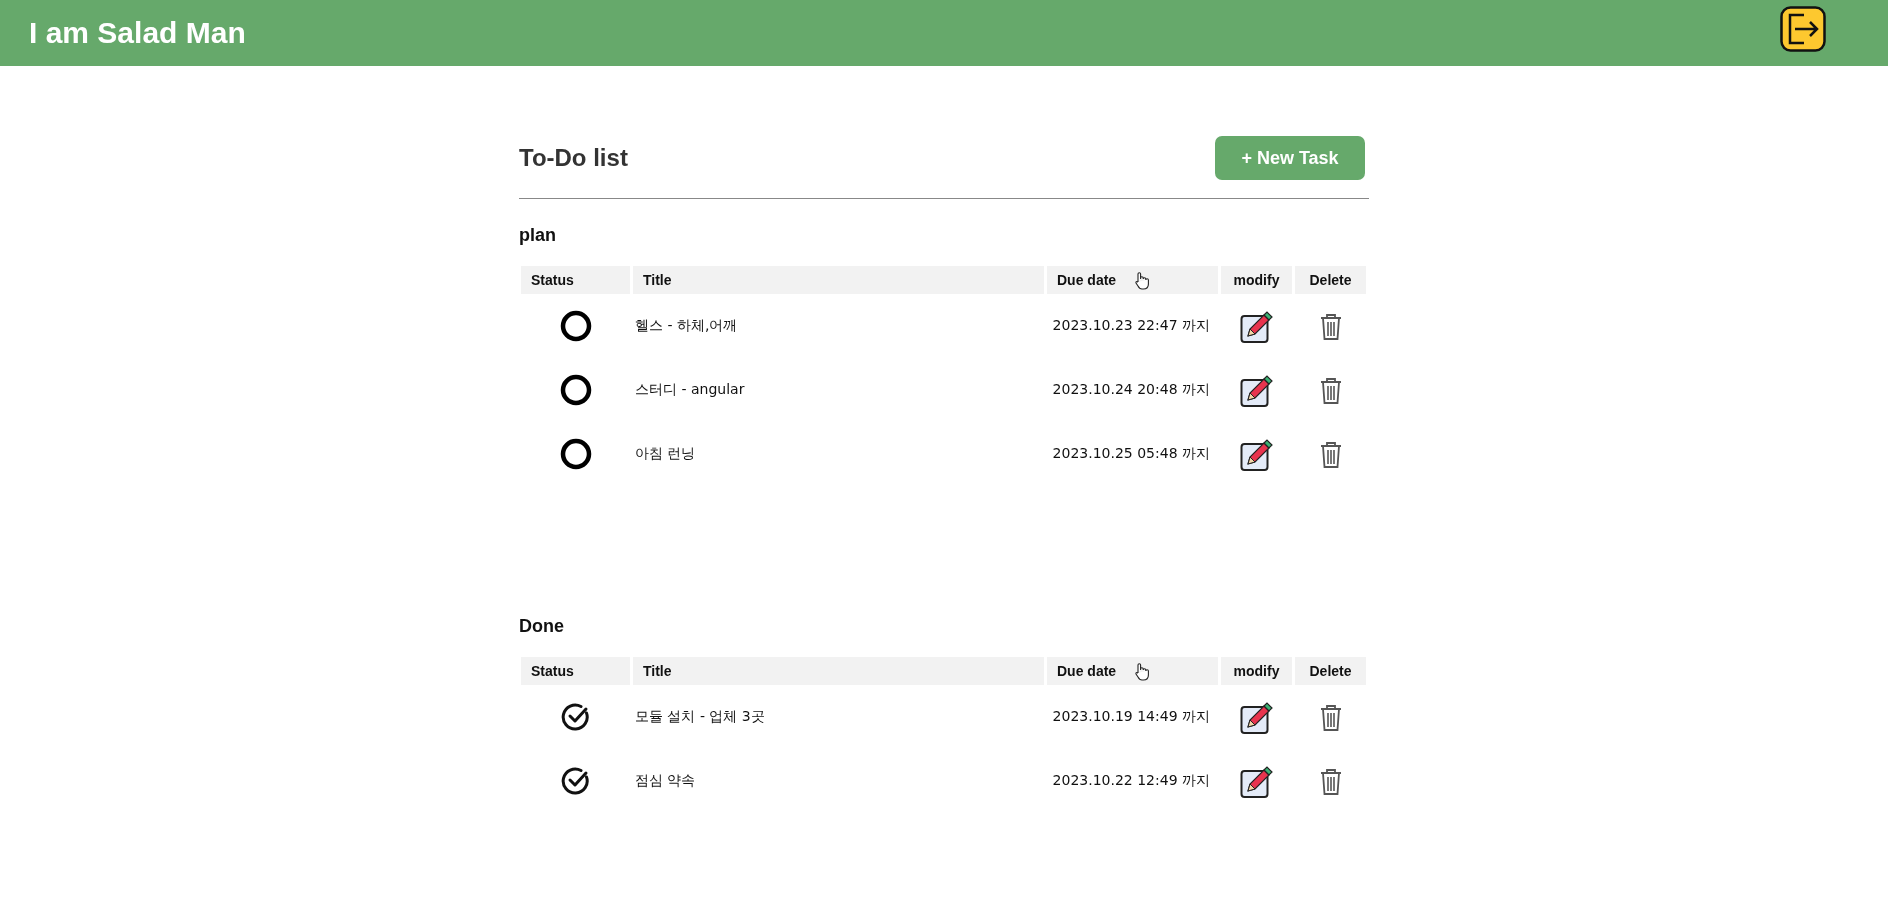 Image resolution: width=1888 pixels, height=907 pixels. I want to click on app-title: I am Salad Man, so click(137, 33).